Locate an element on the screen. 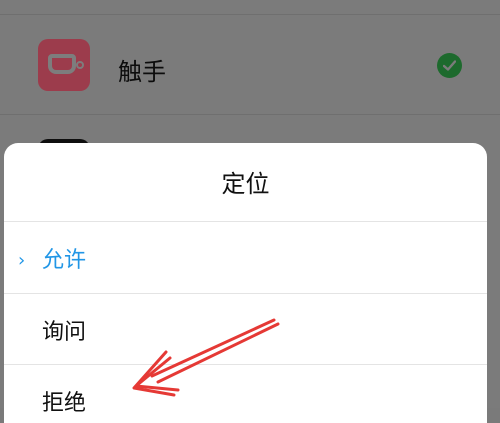 This screenshot has height=423, width=500. option-ask-label: 询问 is located at coordinates (64, 332).